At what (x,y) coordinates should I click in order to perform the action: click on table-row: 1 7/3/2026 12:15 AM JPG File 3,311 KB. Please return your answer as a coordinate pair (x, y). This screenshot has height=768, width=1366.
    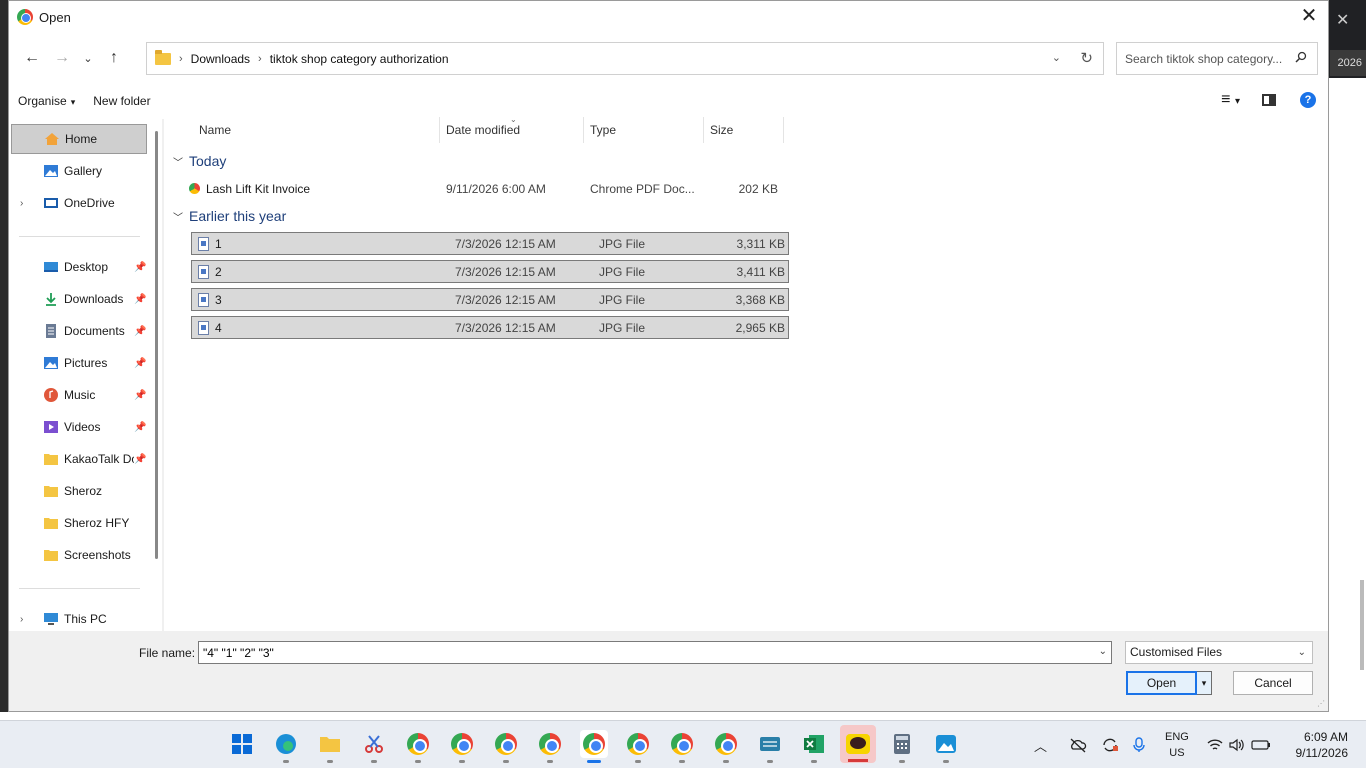
    Looking at the image, I should click on (490, 243).